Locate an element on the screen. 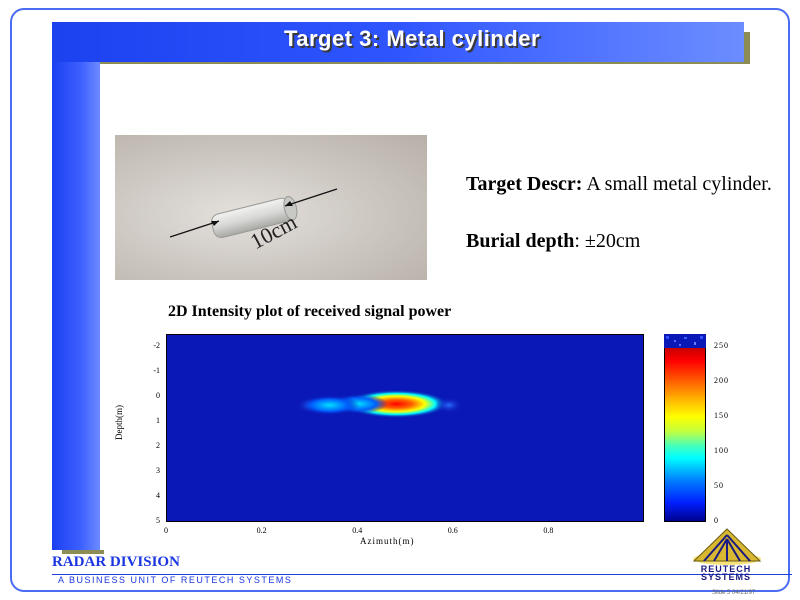 The height and width of the screenshot is (600, 800). y-tick-label: 1 is located at coordinates (158, 420).